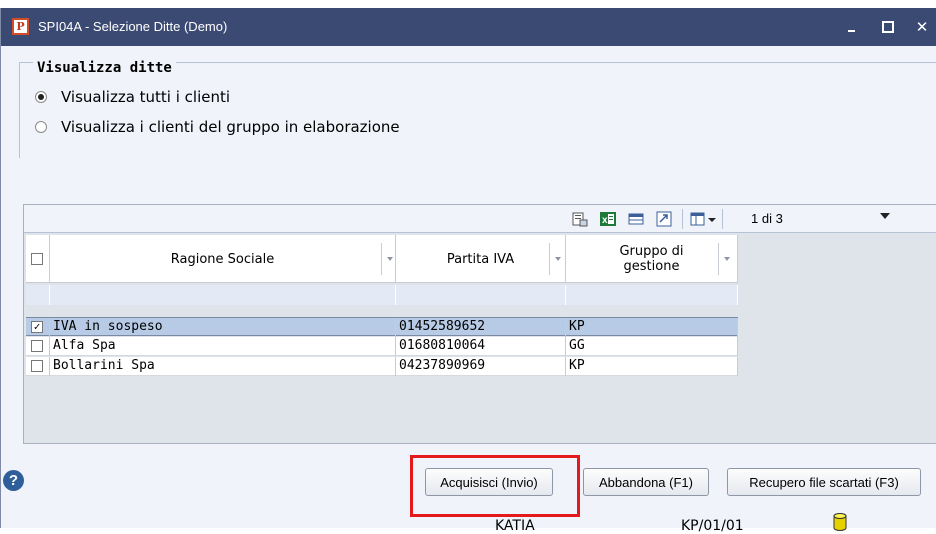 The image size is (936, 534). What do you see at coordinates (712, 526) in the screenshot?
I see `status-code: KP/01/01` at bounding box center [712, 526].